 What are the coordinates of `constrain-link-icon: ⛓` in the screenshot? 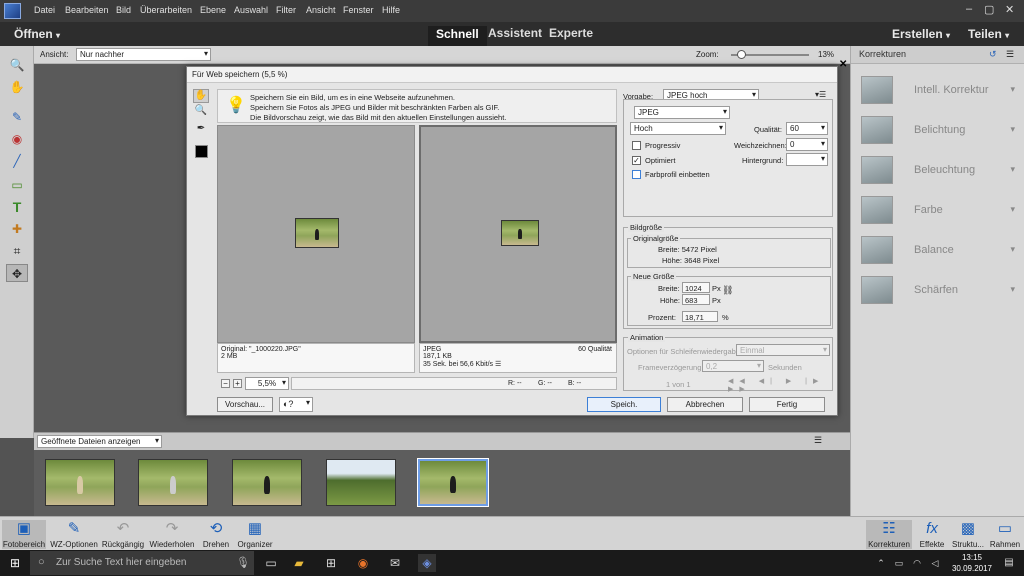 It's located at (727, 290).